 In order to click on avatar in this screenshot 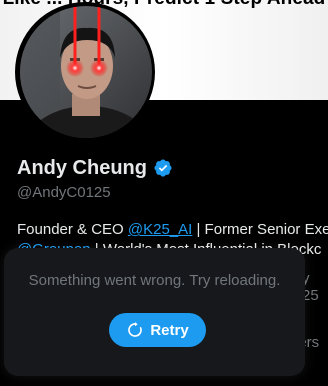, I will do `click(86, 72)`.